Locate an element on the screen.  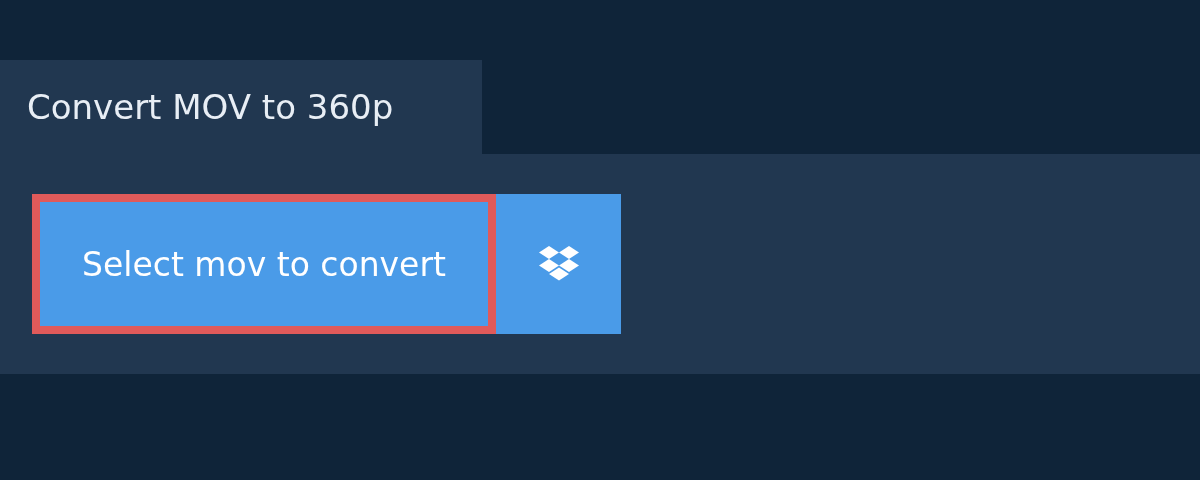
dropbox-icon is located at coordinates (558, 264).